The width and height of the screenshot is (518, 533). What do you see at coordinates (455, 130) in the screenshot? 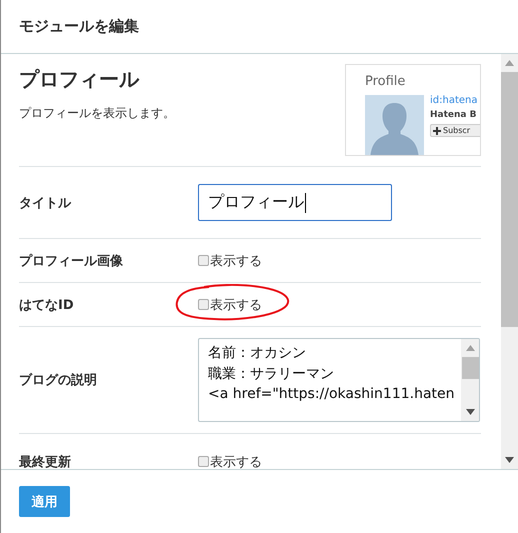
I see `subscribe-button: Subscr` at bounding box center [455, 130].